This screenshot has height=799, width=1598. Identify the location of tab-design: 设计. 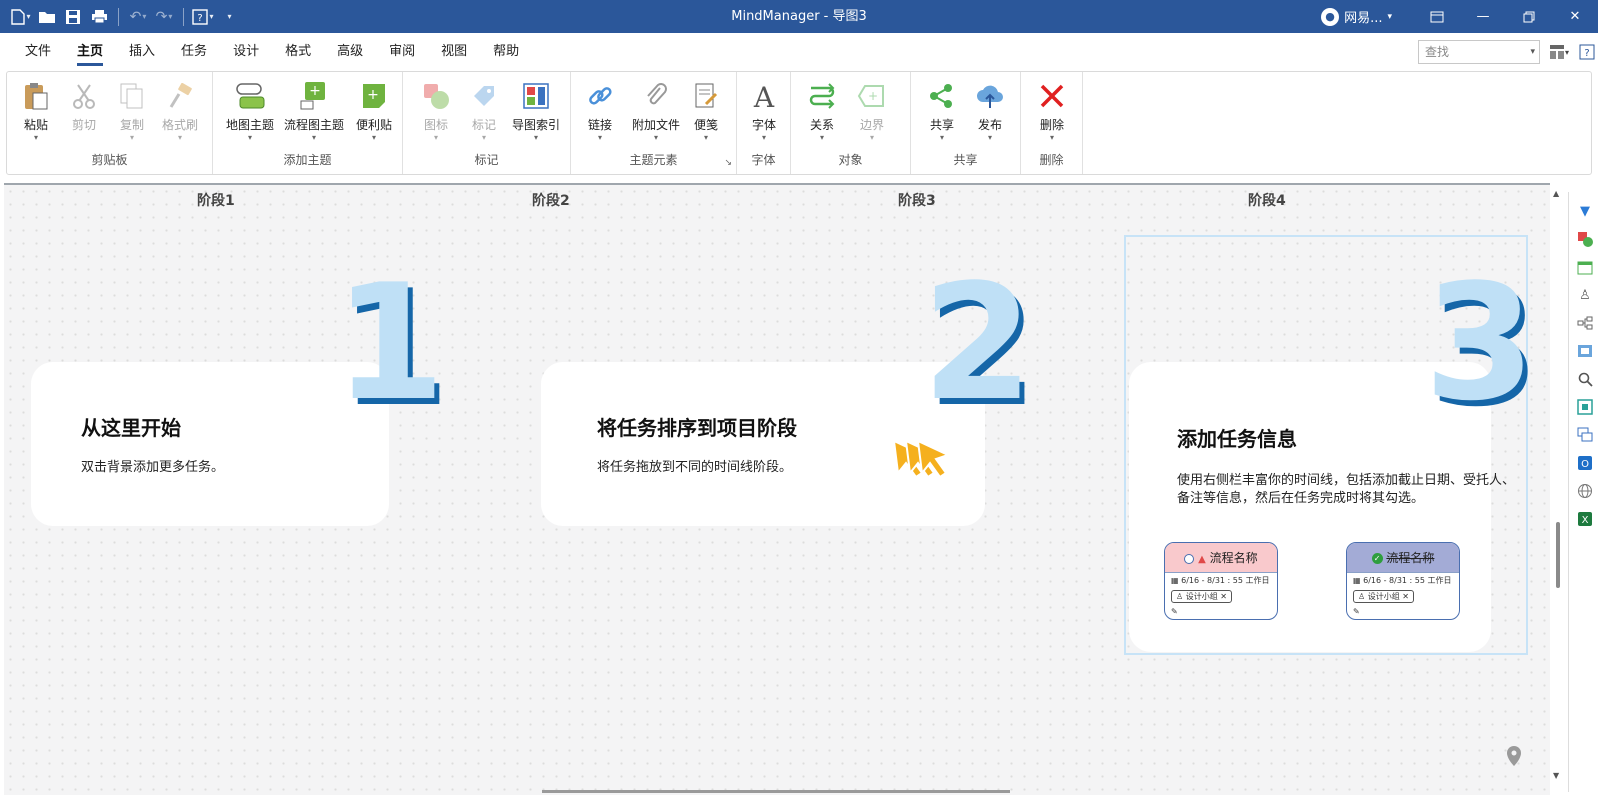
(246, 51).